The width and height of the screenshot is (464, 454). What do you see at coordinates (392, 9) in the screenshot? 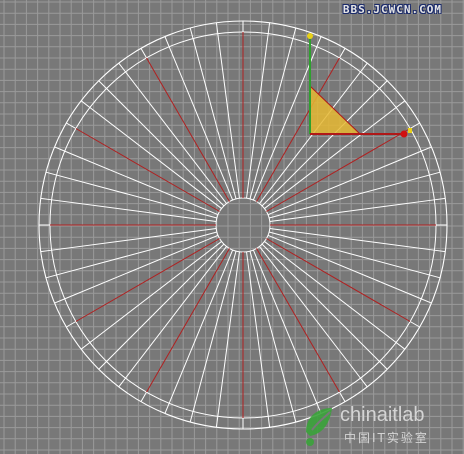
I see `watermark-top: BBS.JCWCN.COM` at bounding box center [392, 9].